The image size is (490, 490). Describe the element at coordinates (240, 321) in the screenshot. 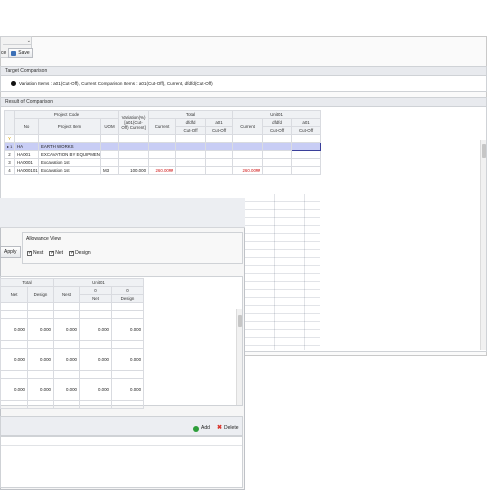

I see `lower-scroll-thumb` at that location.